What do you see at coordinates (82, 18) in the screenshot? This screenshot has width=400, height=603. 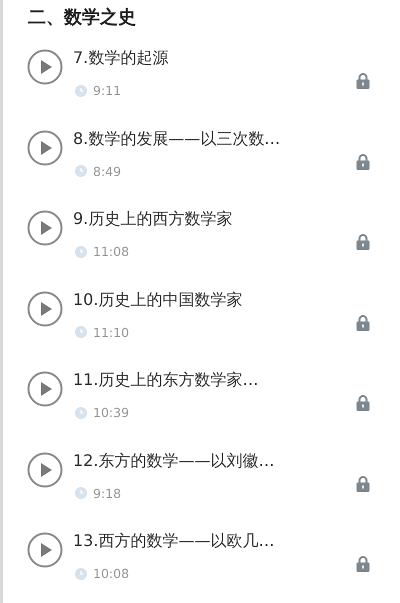 I see `section-title: 二、数学之史` at bounding box center [82, 18].